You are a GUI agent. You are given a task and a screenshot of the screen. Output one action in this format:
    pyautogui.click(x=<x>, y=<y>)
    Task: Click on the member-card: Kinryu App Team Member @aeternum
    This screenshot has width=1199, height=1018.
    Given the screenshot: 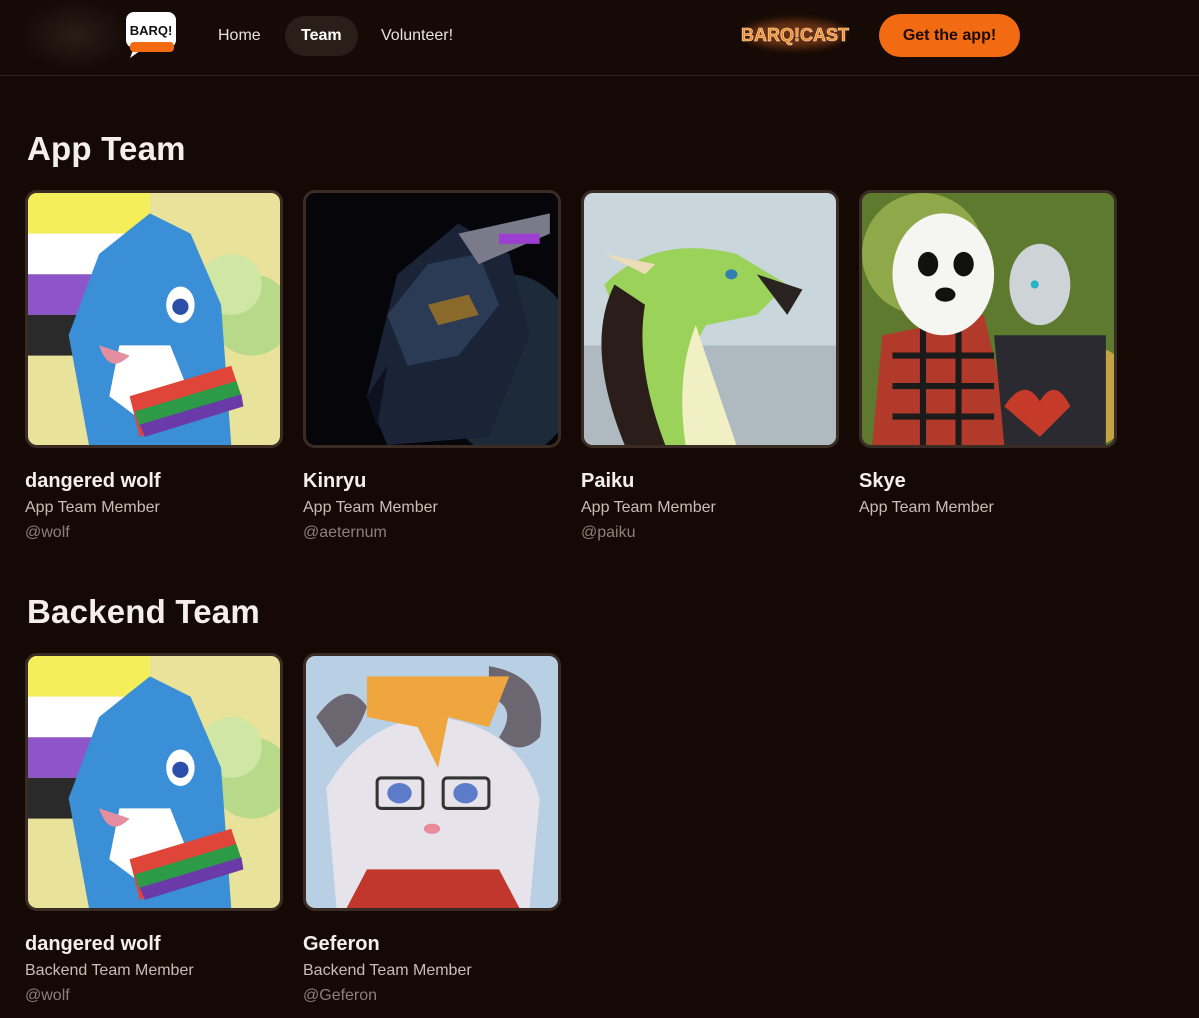 What is the action you would take?
    pyautogui.click(x=432, y=366)
    